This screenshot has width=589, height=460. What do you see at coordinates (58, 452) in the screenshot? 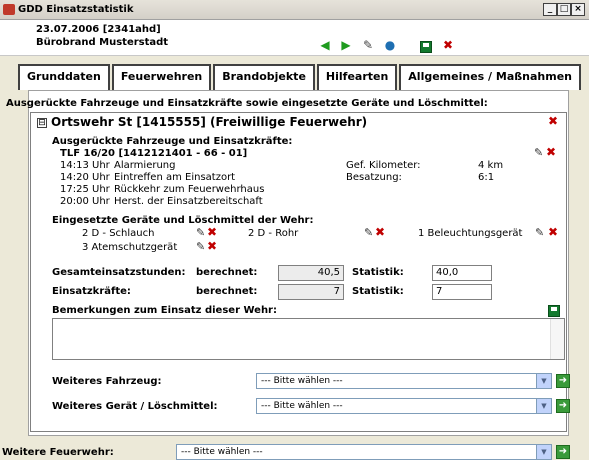
I see `more-fw-label: Weitere Feuerwehr:` at bounding box center [58, 452].